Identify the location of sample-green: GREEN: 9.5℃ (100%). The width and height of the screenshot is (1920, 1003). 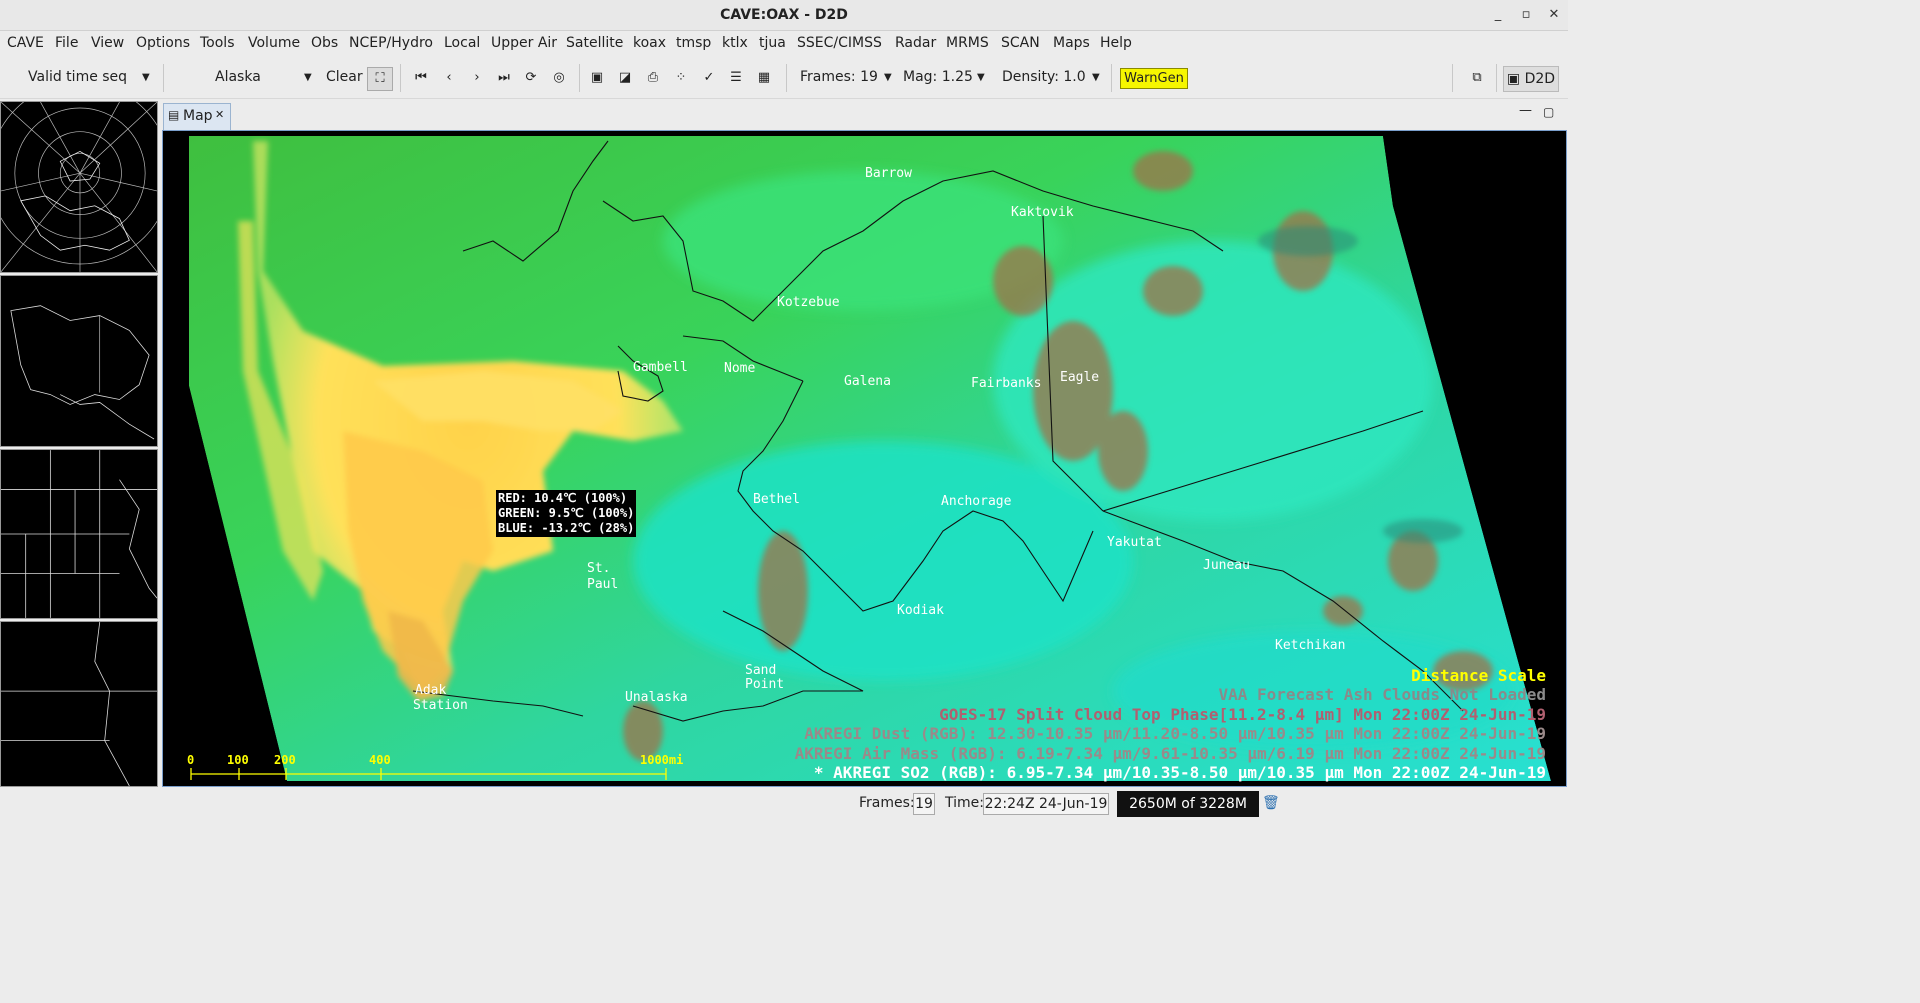
(566, 513).